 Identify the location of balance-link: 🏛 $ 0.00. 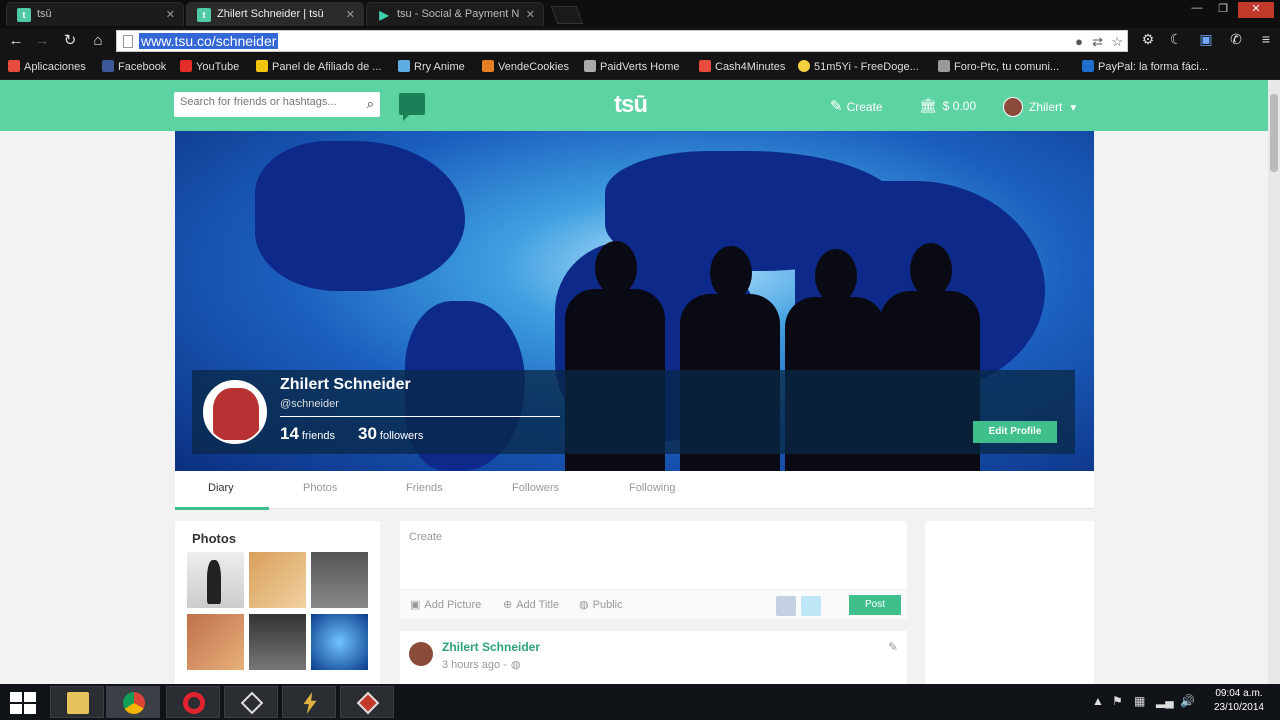
(947, 105).